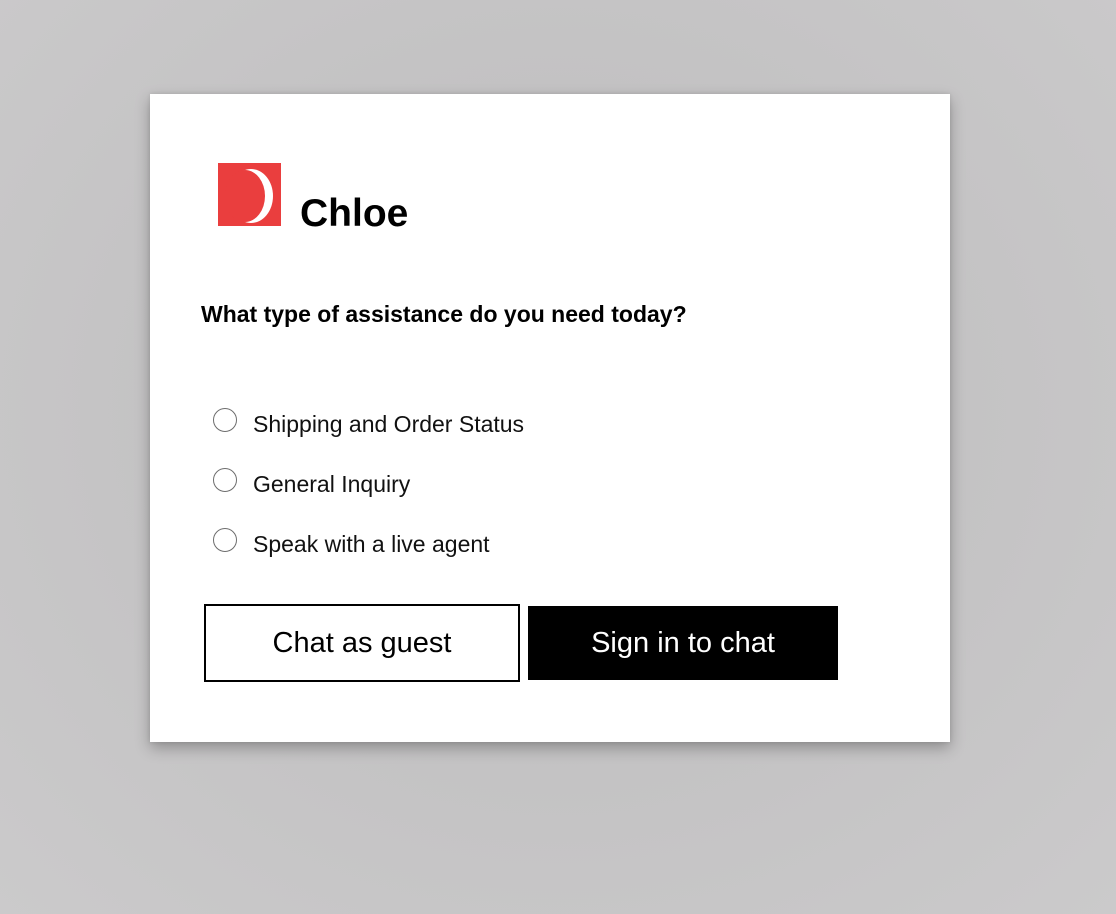  What do you see at coordinates (389, 423) in the screenshot?
I see `option-label: Shipping and Order Status` at bounding box center [389, 423].